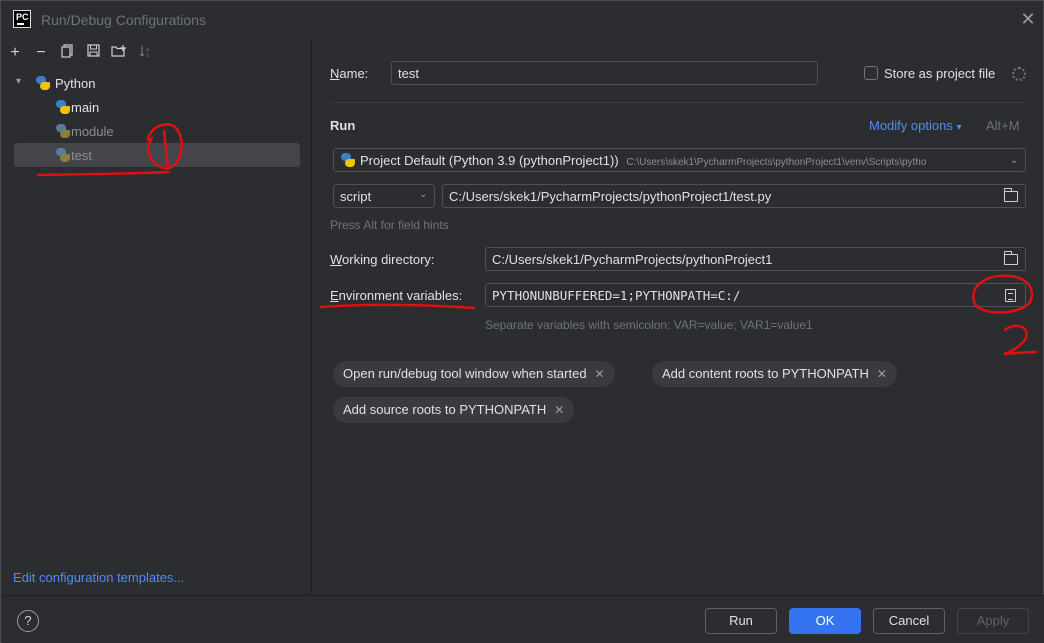  I want to click on tree-item-module: module, so click(157, 131).